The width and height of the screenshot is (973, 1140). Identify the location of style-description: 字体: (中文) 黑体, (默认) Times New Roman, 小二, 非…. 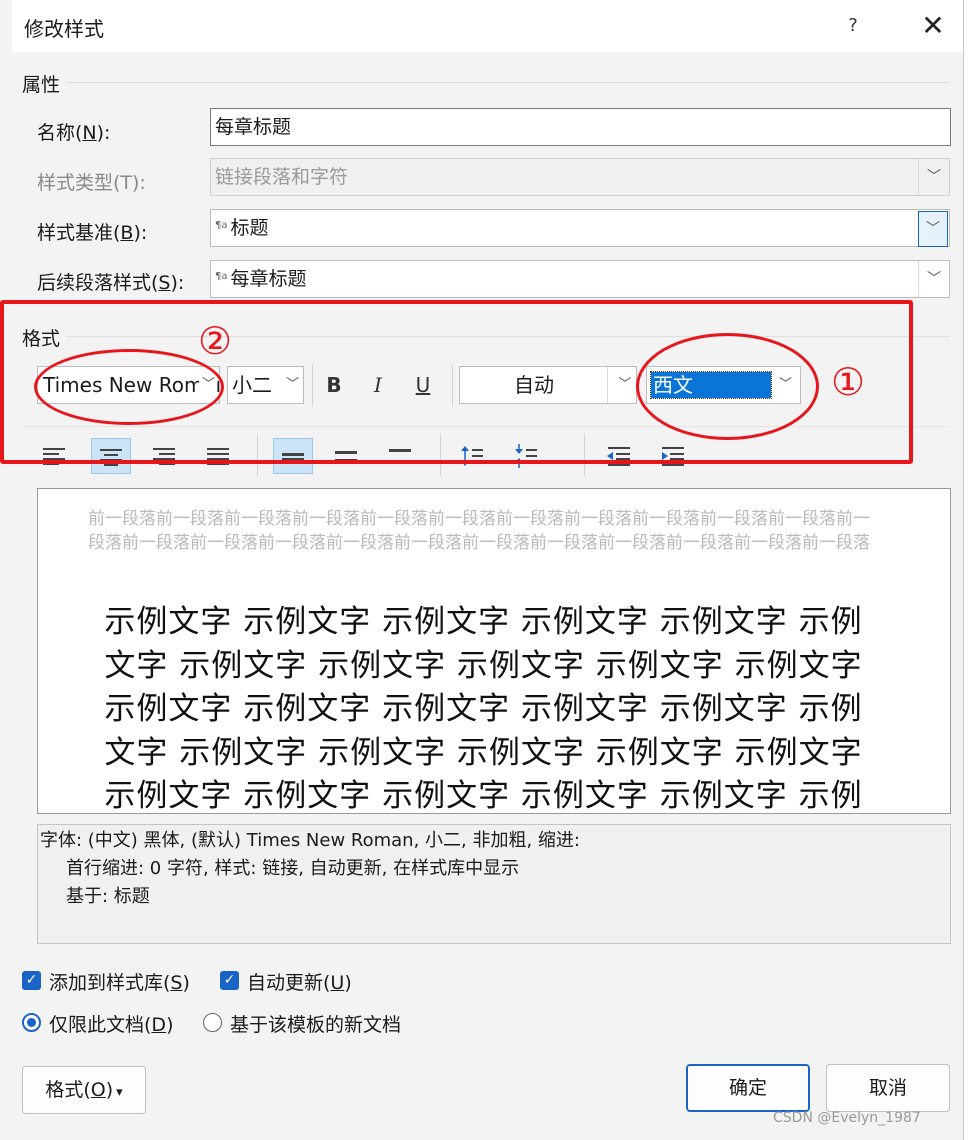
(494, 884).